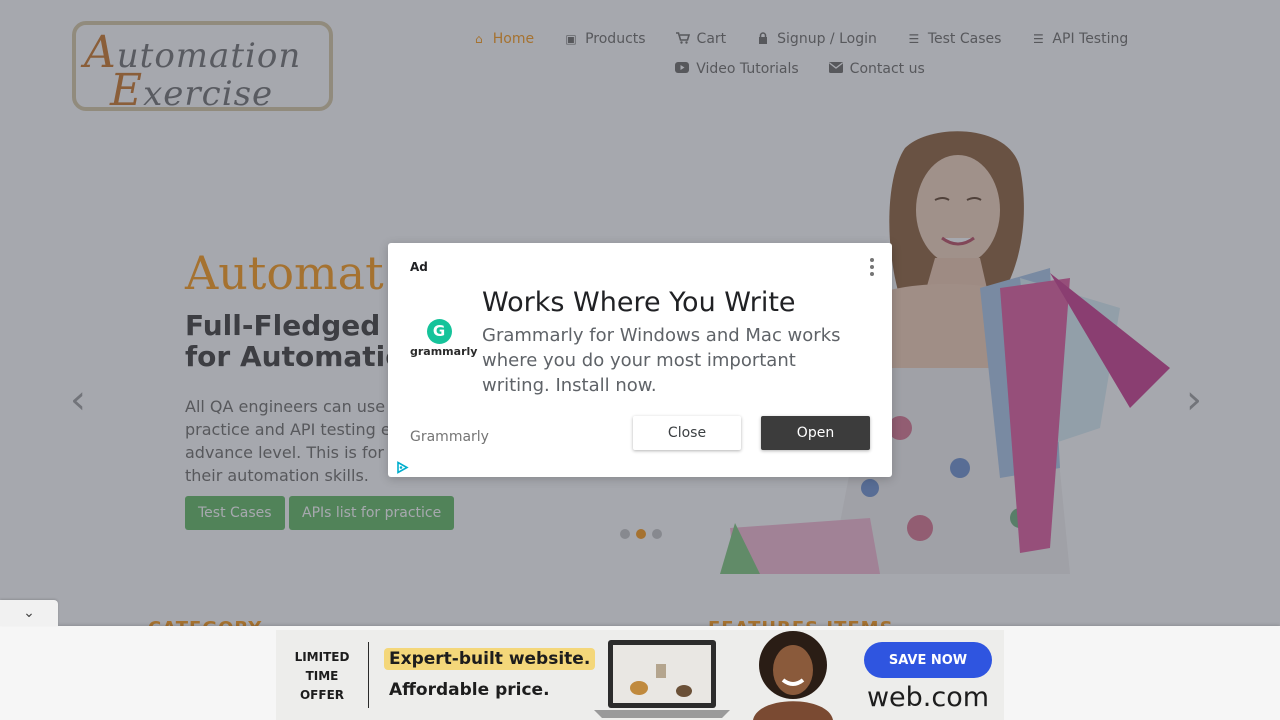 Image resolution: width=1280 pixels, height=720 pixels. I want to click on chevron-down-icon: ⌄, so click(29, 613).